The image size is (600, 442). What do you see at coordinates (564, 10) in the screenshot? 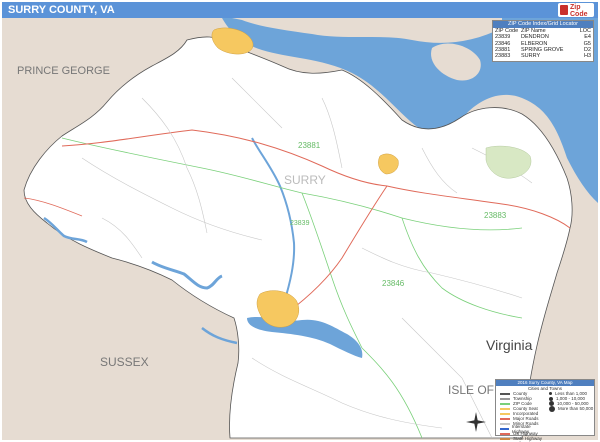
I see `logo-icon` at bounding box center [564, 10].